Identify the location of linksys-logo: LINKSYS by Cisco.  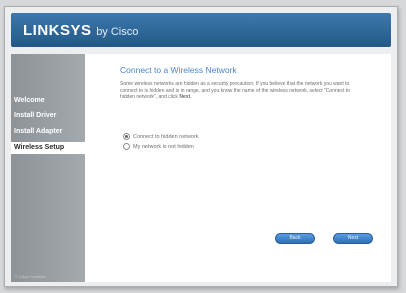
(80, 30).